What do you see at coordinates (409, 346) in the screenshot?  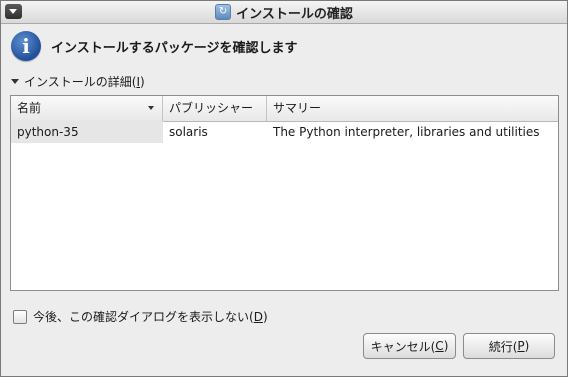 I see `cancel-button: キャンセル(C)` at bounding box center [409, 346].